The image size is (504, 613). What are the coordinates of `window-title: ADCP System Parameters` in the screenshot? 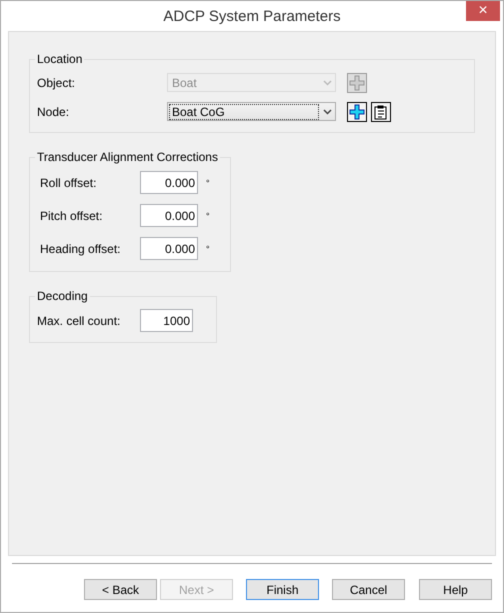 It's located at (252, 16).